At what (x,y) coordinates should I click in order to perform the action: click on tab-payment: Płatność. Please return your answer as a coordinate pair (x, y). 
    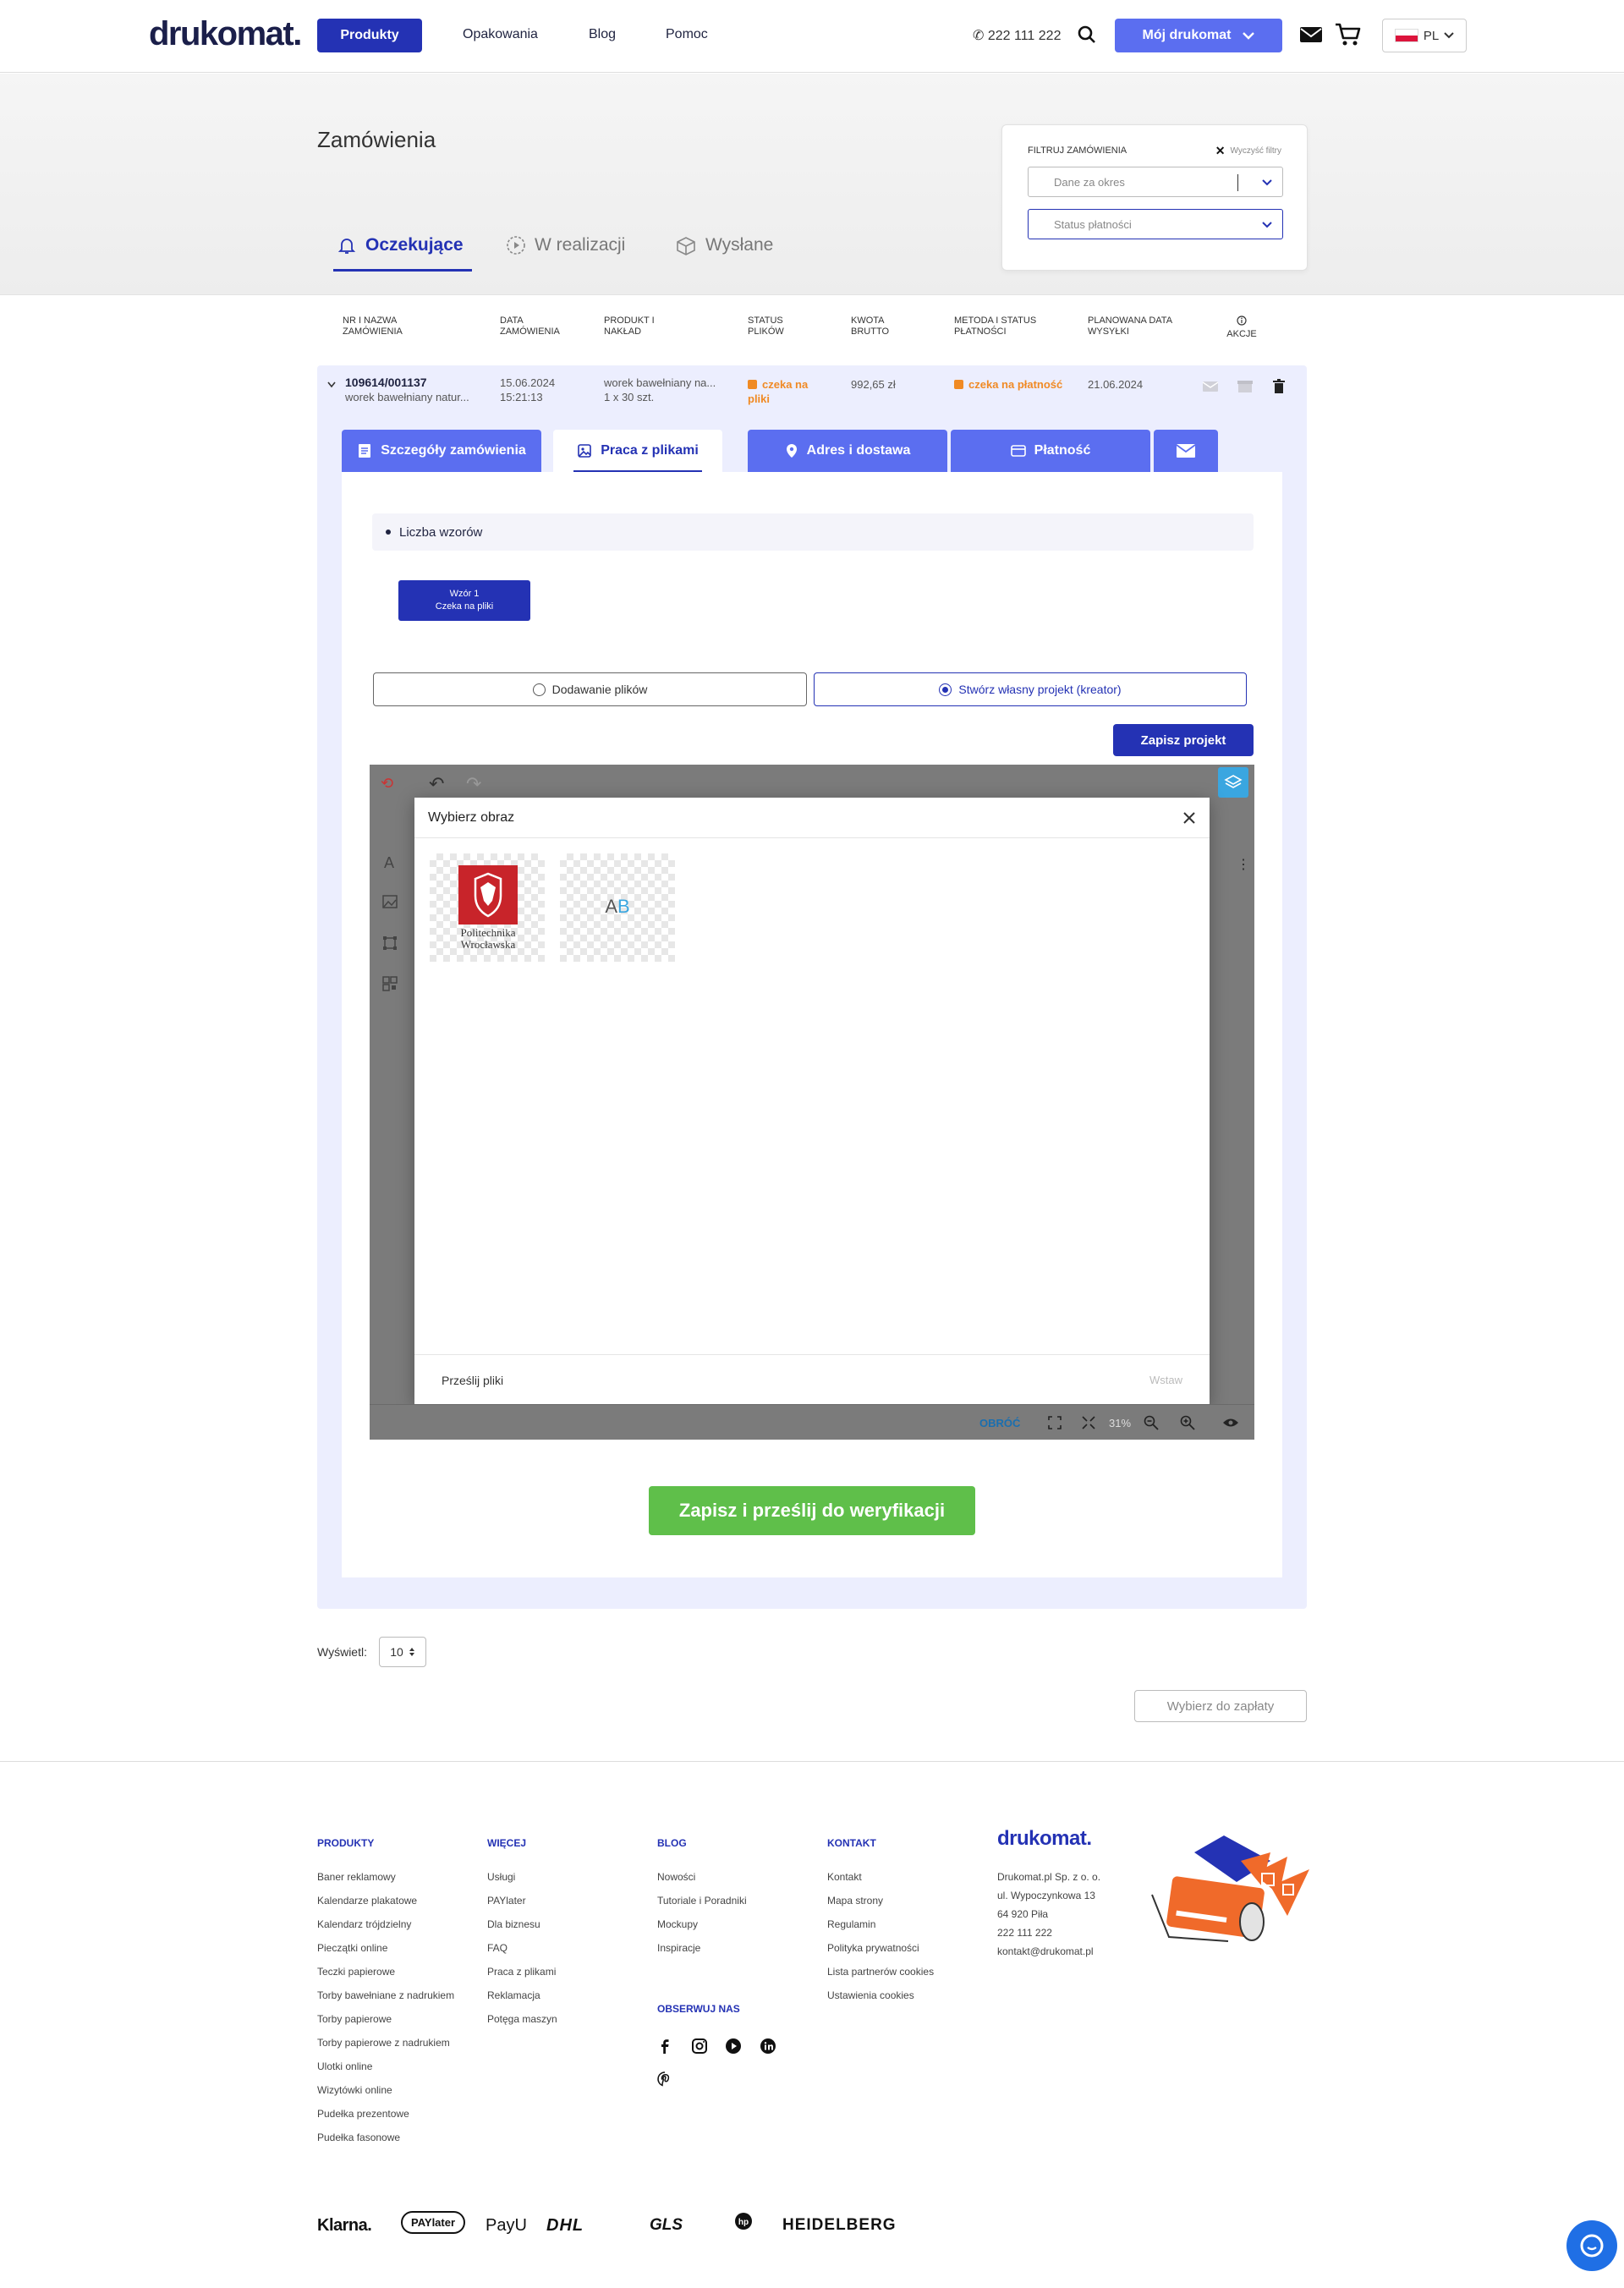
    Looking at the image, I should click on (1051, 451).